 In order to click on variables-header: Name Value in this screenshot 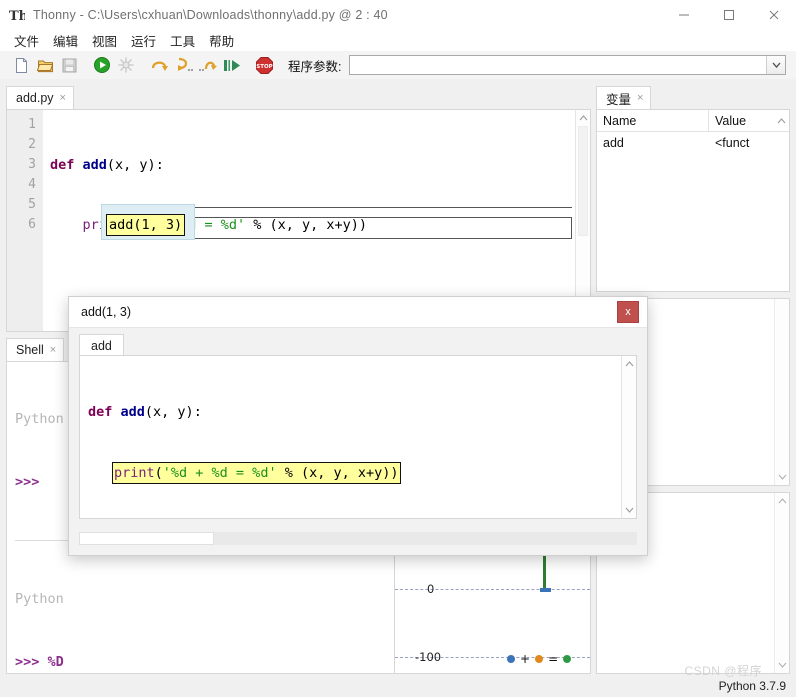, I will do `click(693, 120)`.